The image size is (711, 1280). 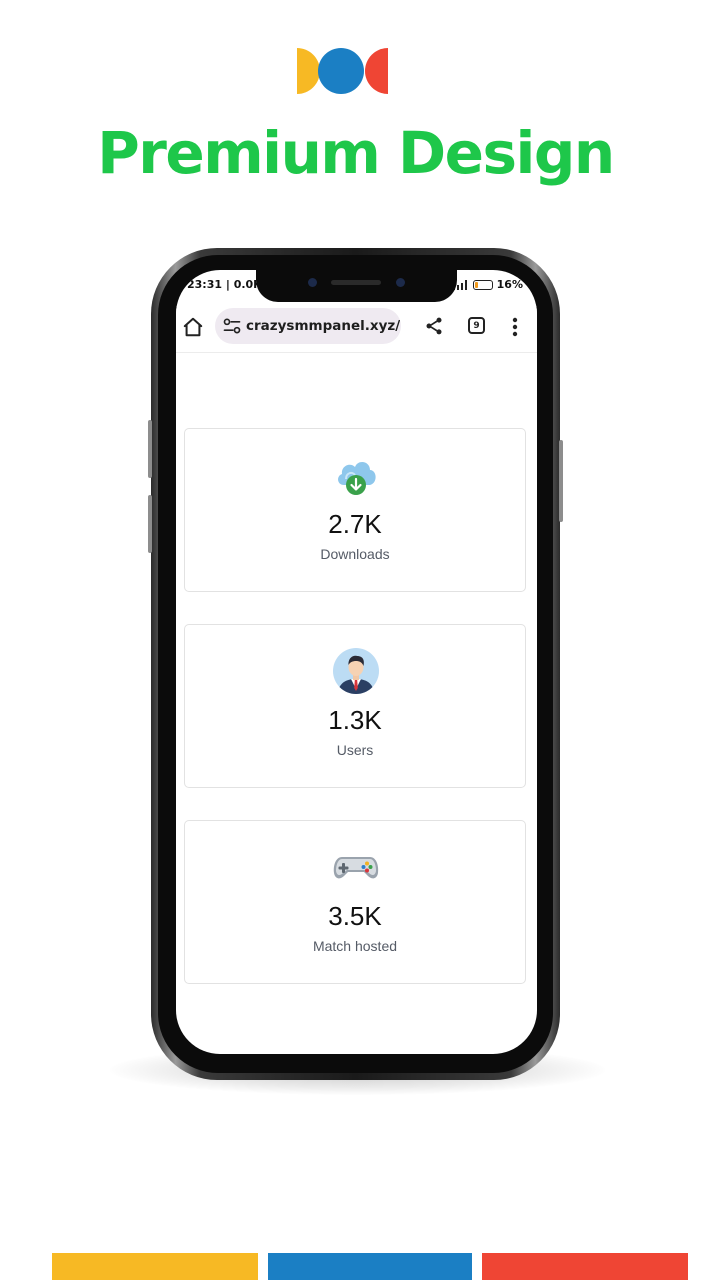 I want to click on phone-volume-down-button, so click(x=150, y=524).